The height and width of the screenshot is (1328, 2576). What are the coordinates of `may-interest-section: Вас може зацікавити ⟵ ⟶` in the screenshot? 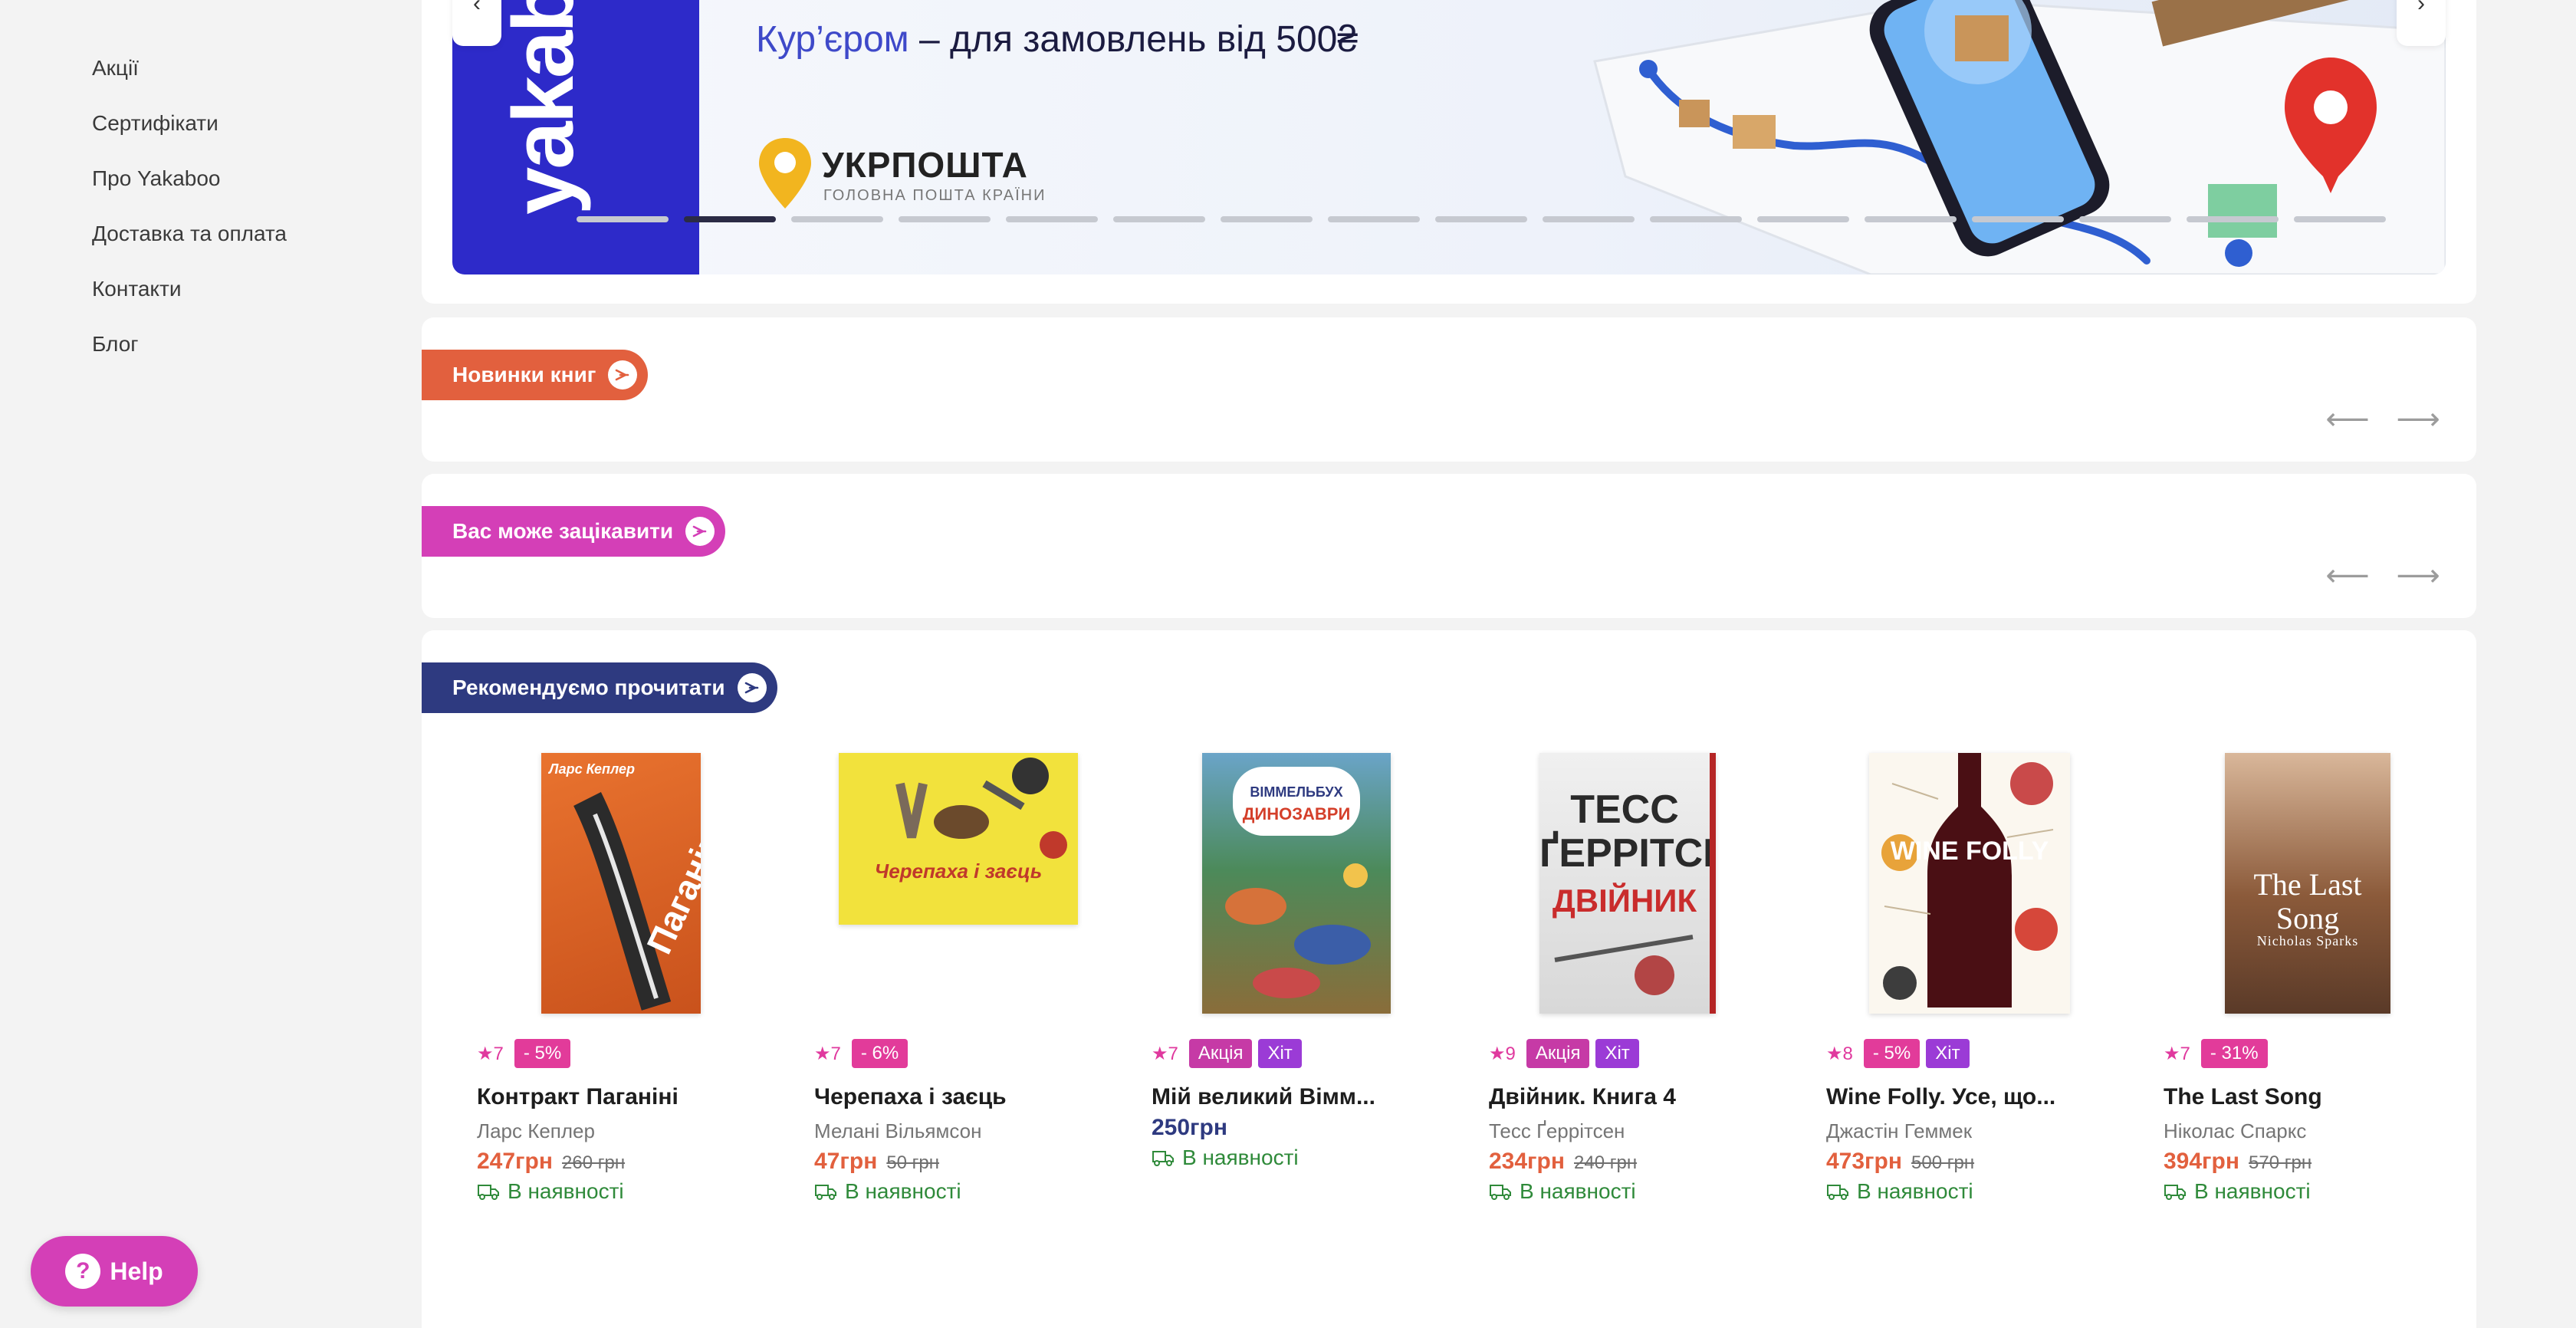 It's located at (1449, 546).